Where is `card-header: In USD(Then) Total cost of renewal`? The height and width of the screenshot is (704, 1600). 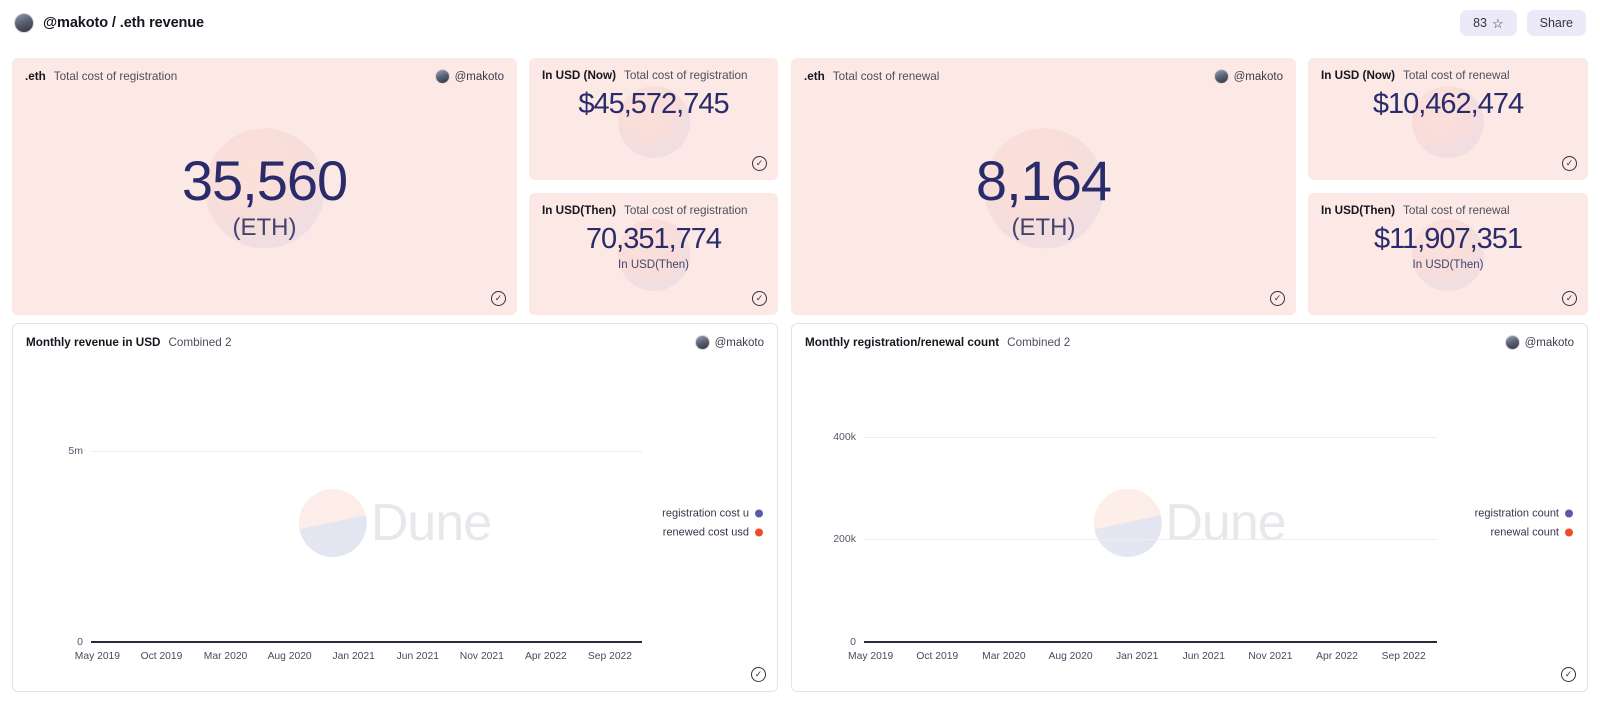 card-header: In USD(Then) Total cost of renewal is located at coordinates (1448, 205).